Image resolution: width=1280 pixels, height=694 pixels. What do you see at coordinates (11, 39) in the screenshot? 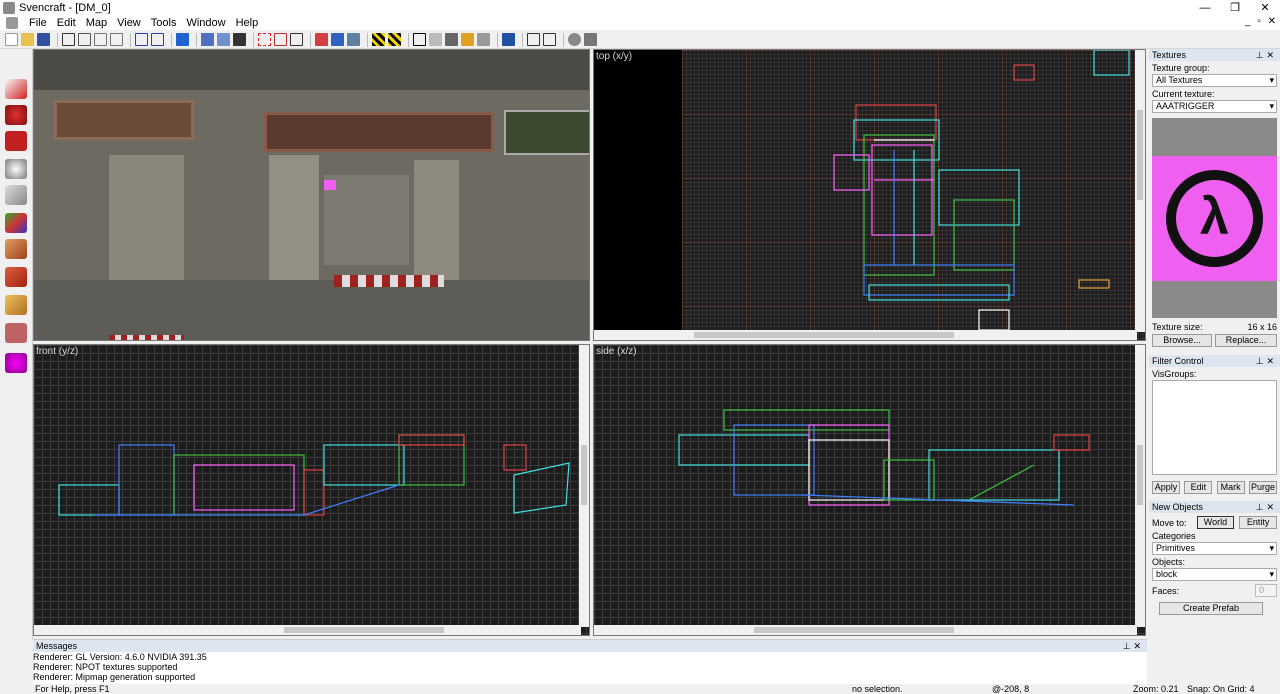
I see `new-file-icon` at bounding box center [11, 39].